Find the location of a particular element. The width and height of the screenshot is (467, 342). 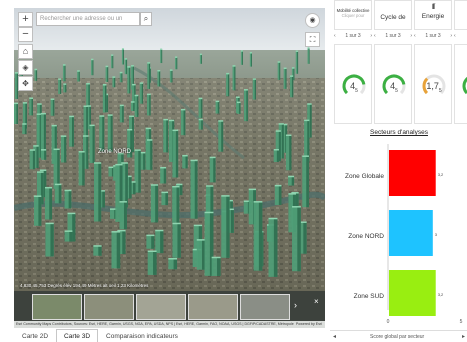

address-search-input: Rechercher une adresse ou un is located at coordinates (88, 19).